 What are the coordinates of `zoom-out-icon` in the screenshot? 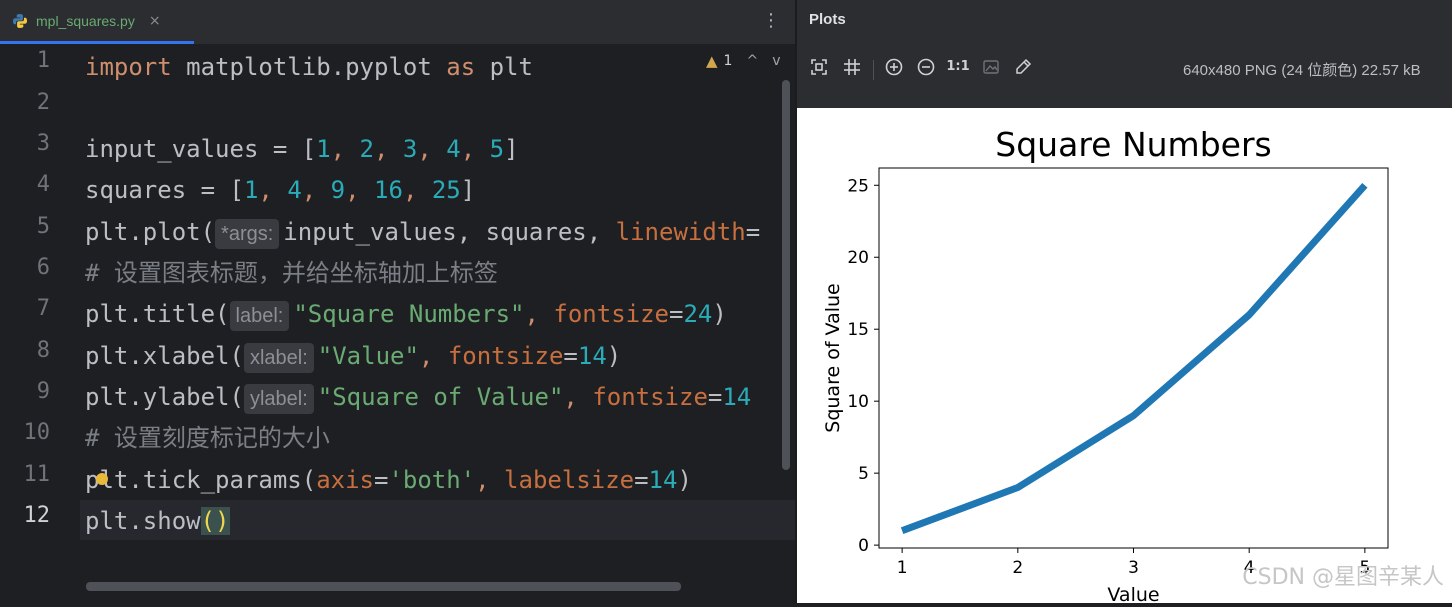 It's located at (926, 67).